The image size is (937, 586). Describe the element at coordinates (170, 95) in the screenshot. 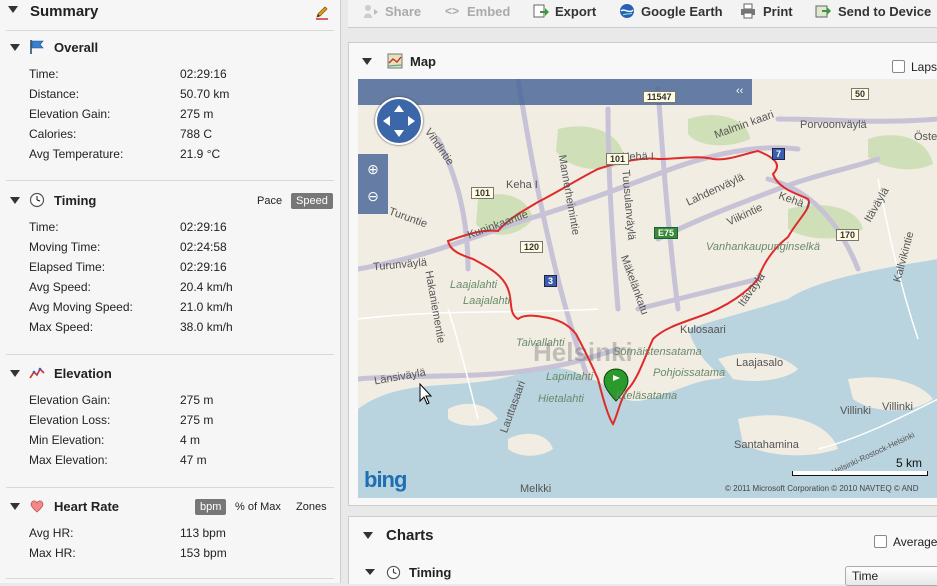

I see `stat-row: Distance: 50.70 km` at that location.